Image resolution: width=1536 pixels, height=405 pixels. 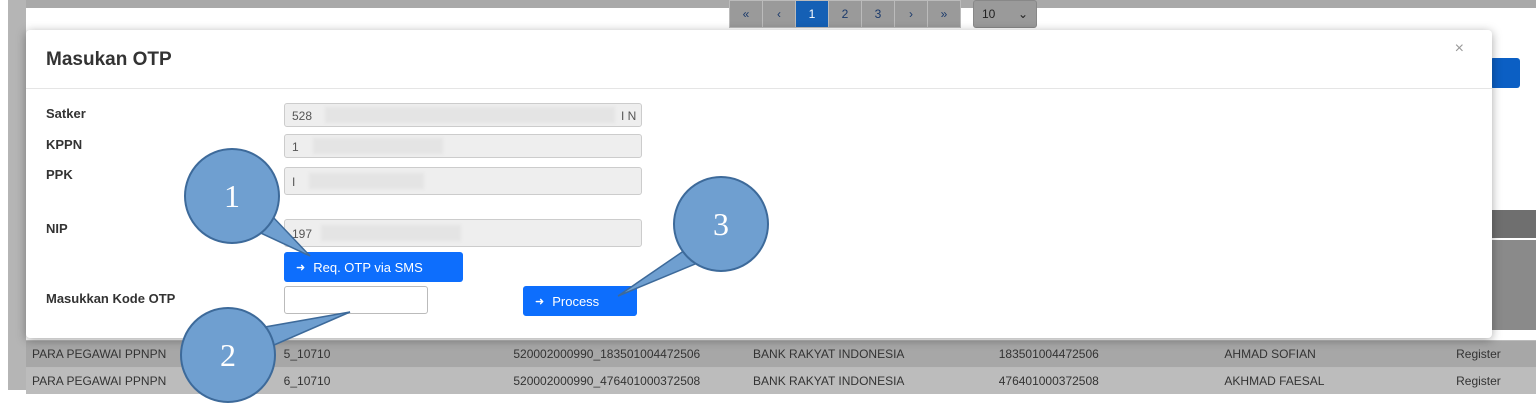 I want to click on callout-3: 3, so click(x=693, y=236).